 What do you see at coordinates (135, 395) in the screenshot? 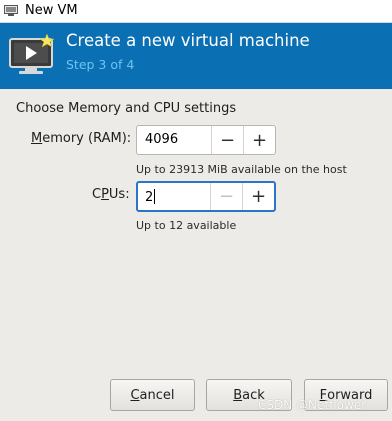
I see `cancel-mnemonic: C` at bounding box center [135, 395].